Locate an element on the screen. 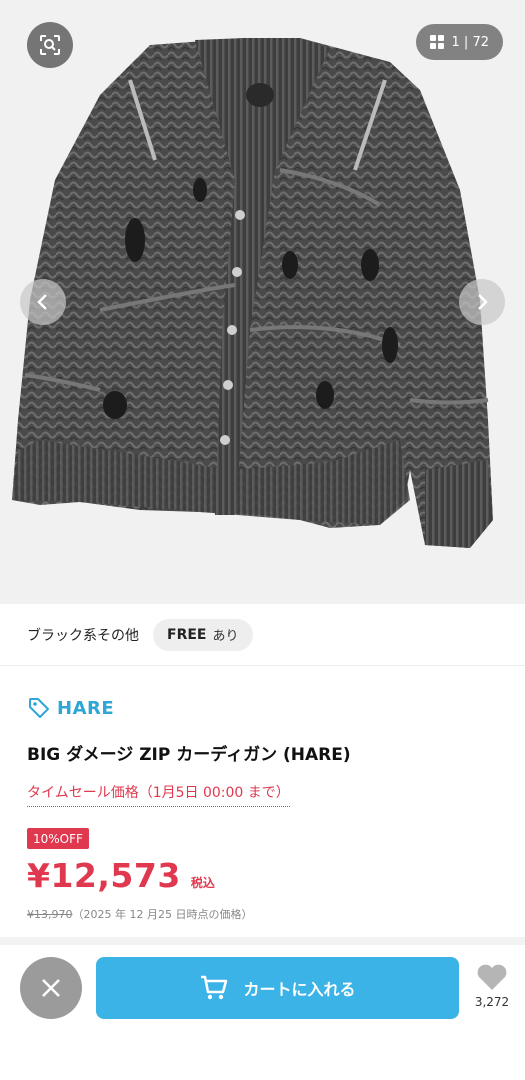 Image resolution: width=525 pixels, height=1080 pixels. price-row: ¥12,573 税込 is located at coordinates (121, 875).